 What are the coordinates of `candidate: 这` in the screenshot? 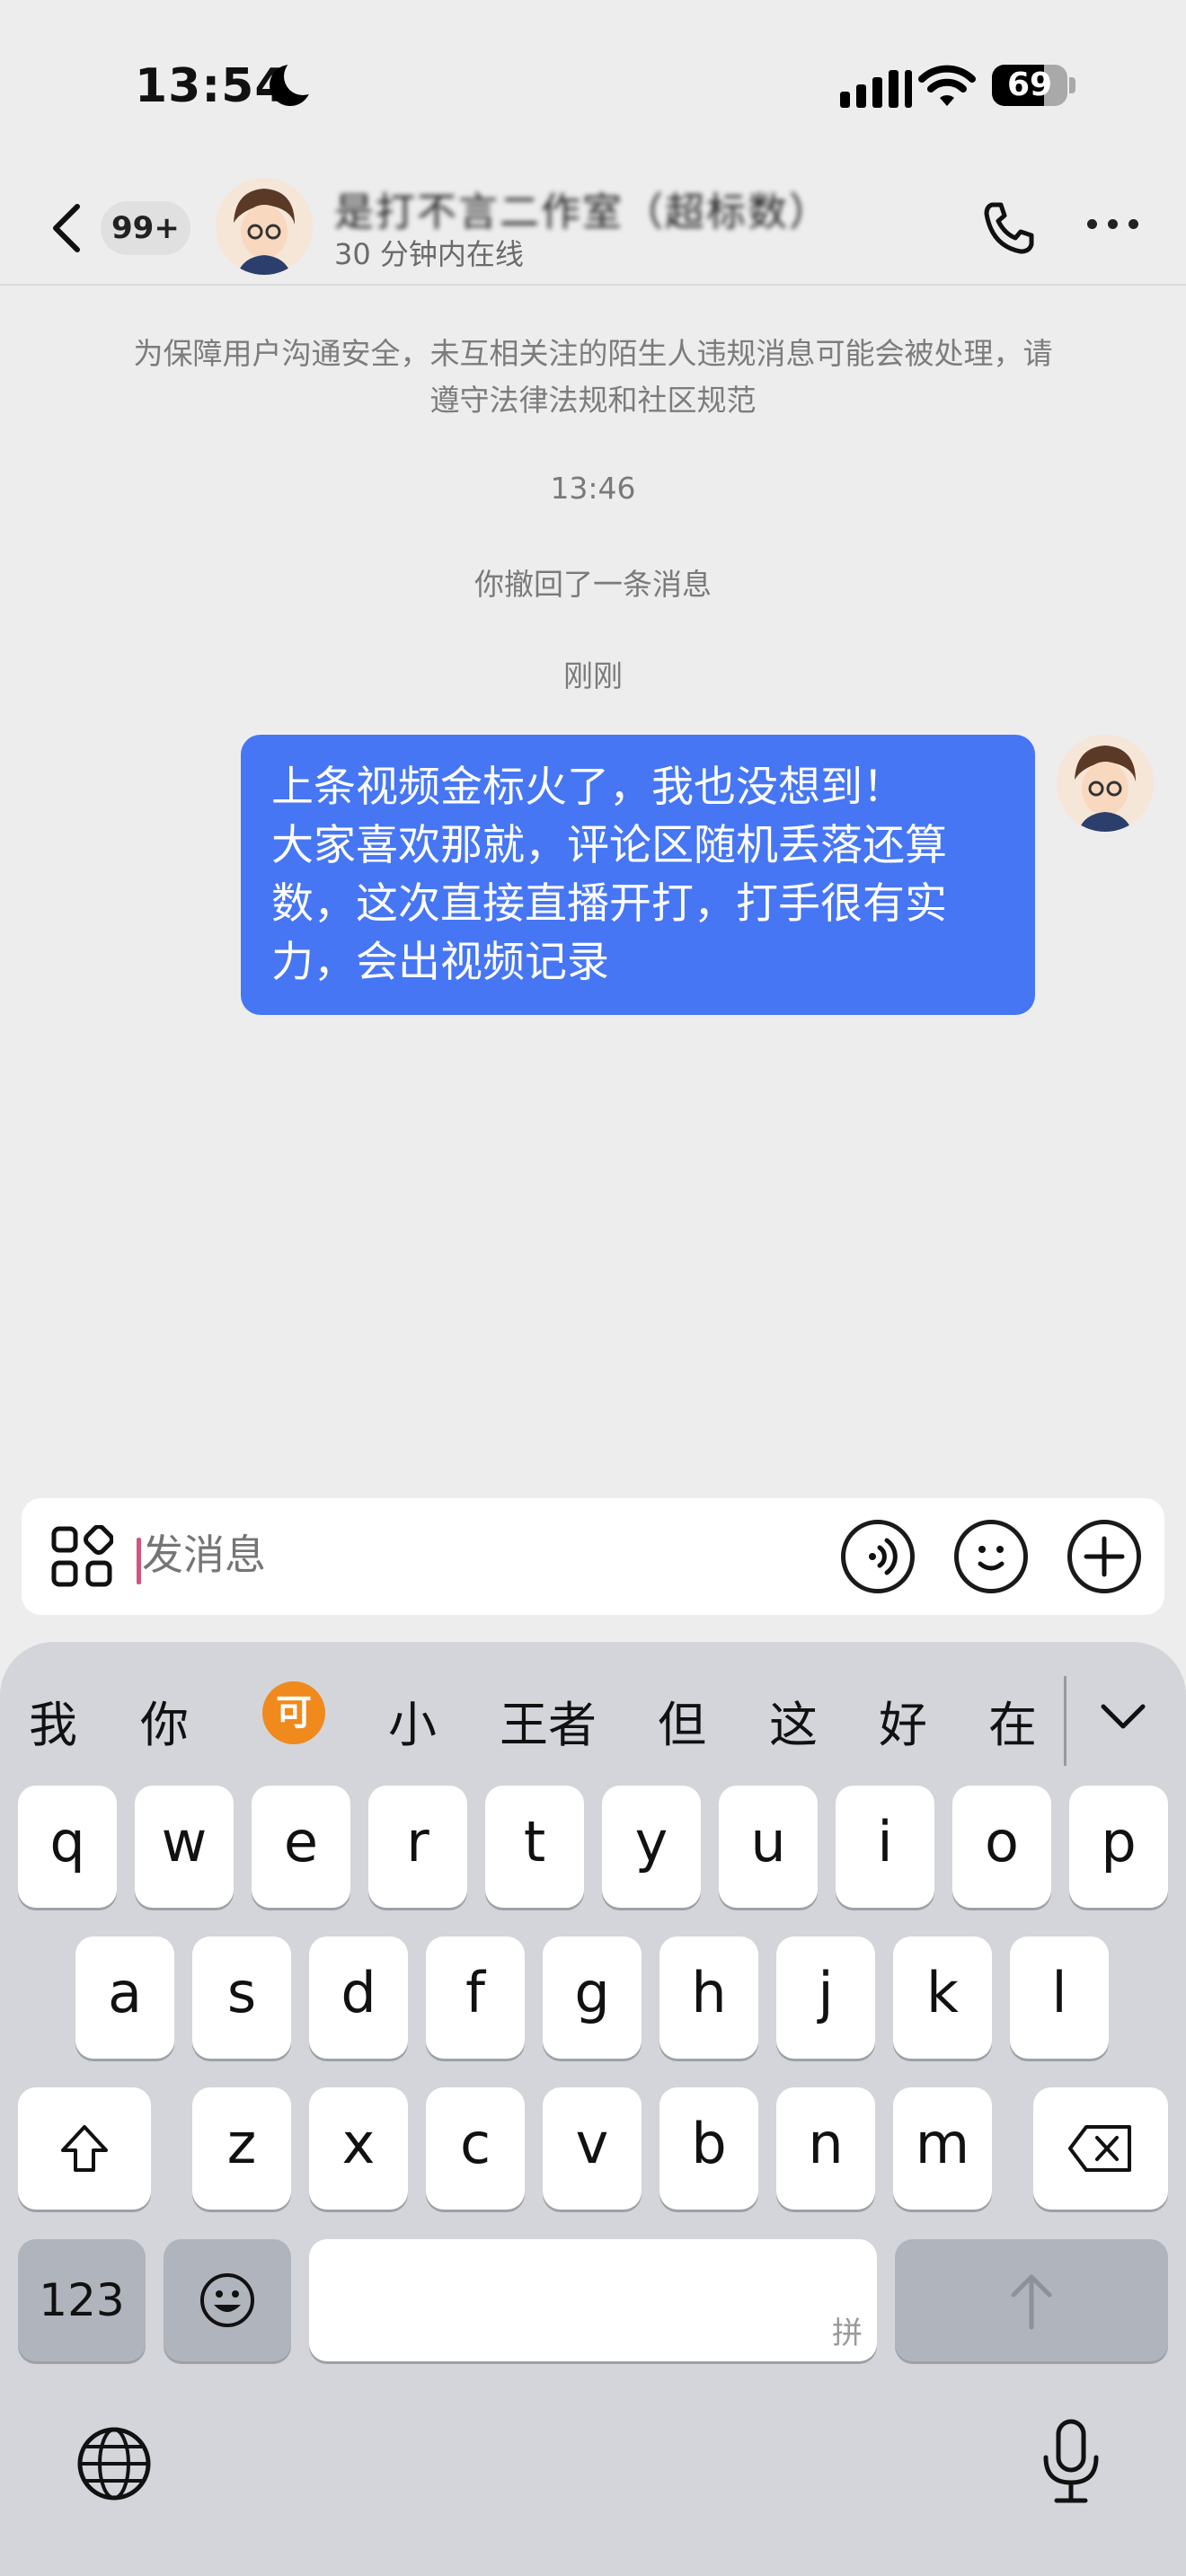 It's located at (793, 1720).